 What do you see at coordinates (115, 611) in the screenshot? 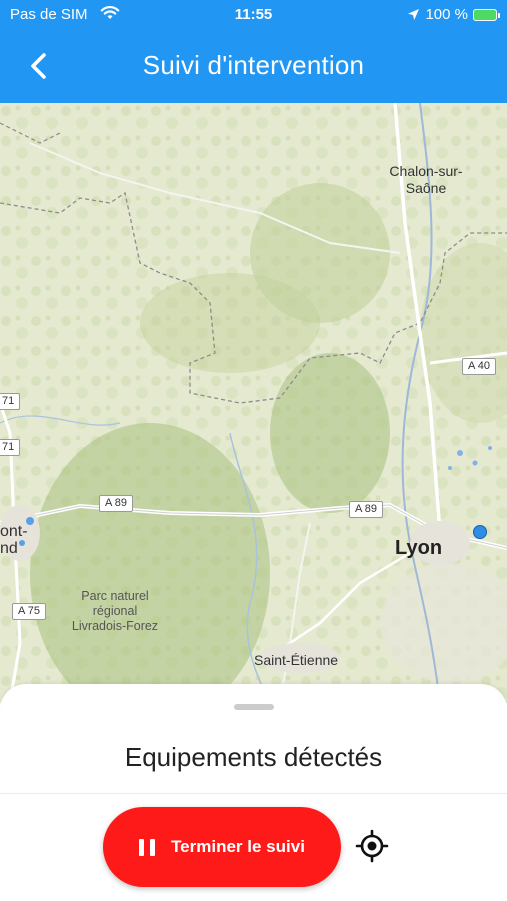
I see `park-label: Parc naturel régional Livradois-Forez` at bounding box center [115, 611].